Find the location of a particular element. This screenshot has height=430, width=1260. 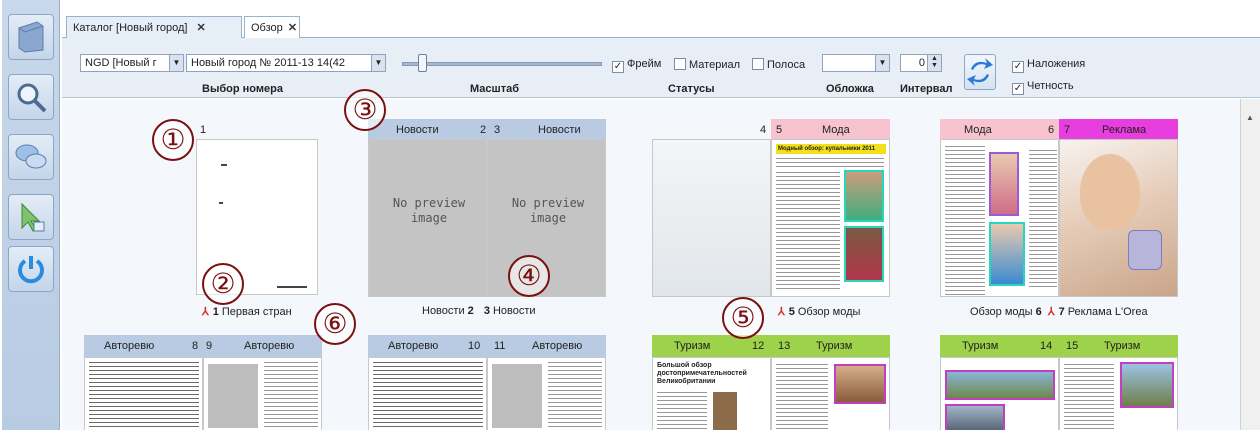

tab-overview-label: Обзор is located at coordinates (267, 28).